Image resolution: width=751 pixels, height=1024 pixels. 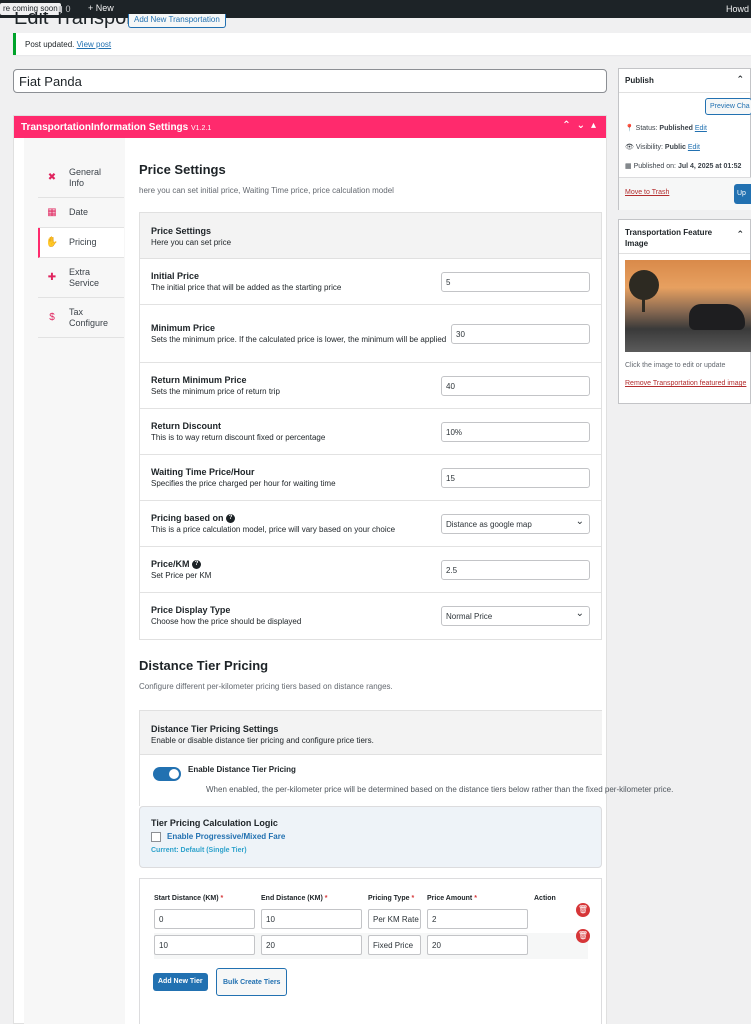 I want to click on metabox-controls: ⌃⌄▴, so click(x=582, y=125).